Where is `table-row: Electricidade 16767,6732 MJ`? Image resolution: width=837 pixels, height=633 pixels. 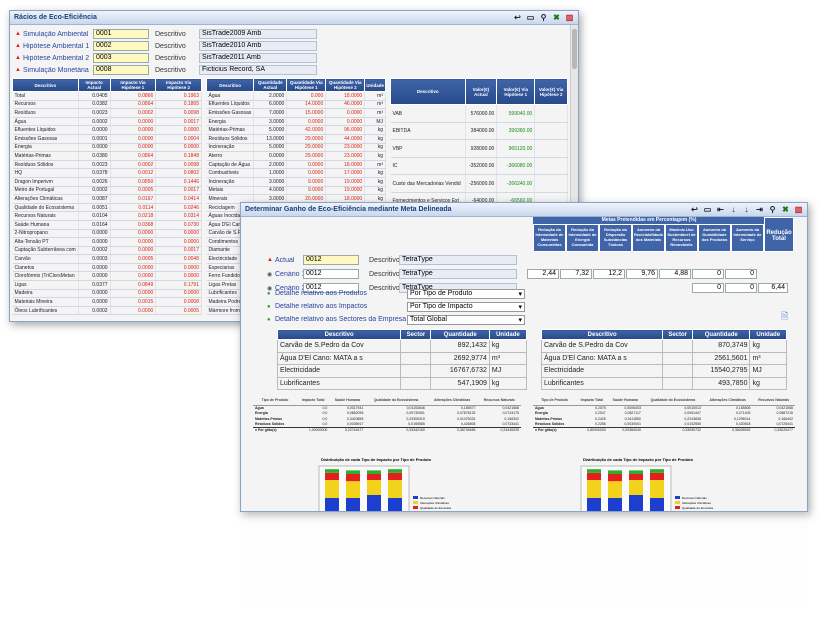
table-row: Electricidade 16767,6732 MJ is located at coordinates (402, 371).